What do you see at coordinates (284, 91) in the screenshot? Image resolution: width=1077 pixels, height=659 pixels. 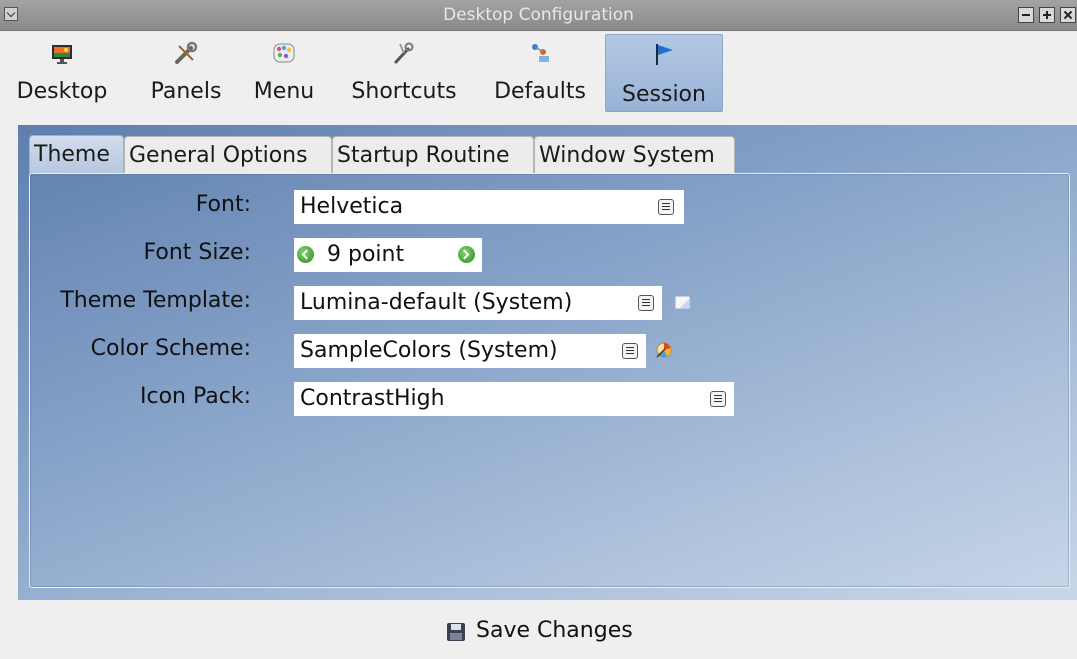 I see `toolbar-menu-label: Menu` at bounding box center [284, 91].